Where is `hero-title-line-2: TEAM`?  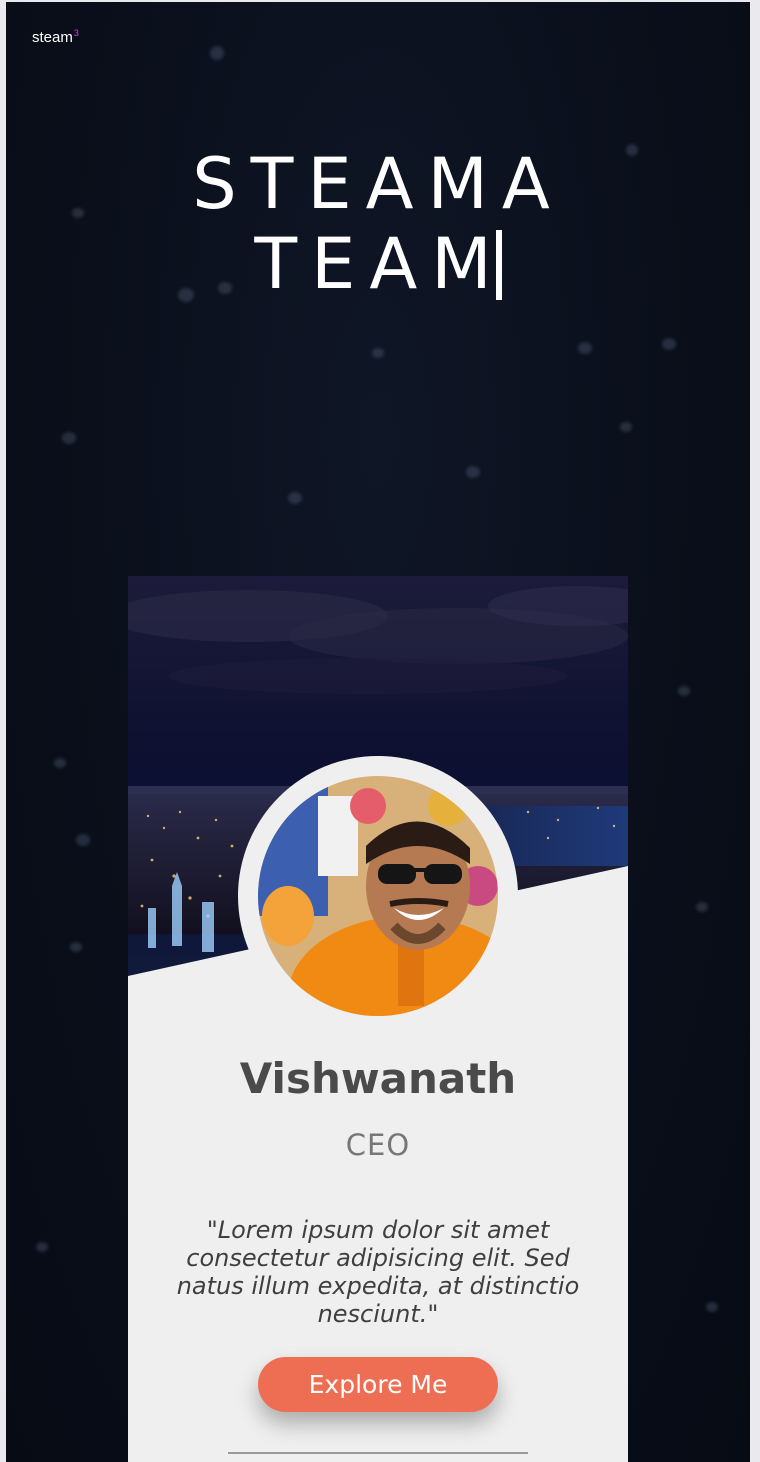
hero-title-line-2: TEAM is located at coordinates (378, 264).